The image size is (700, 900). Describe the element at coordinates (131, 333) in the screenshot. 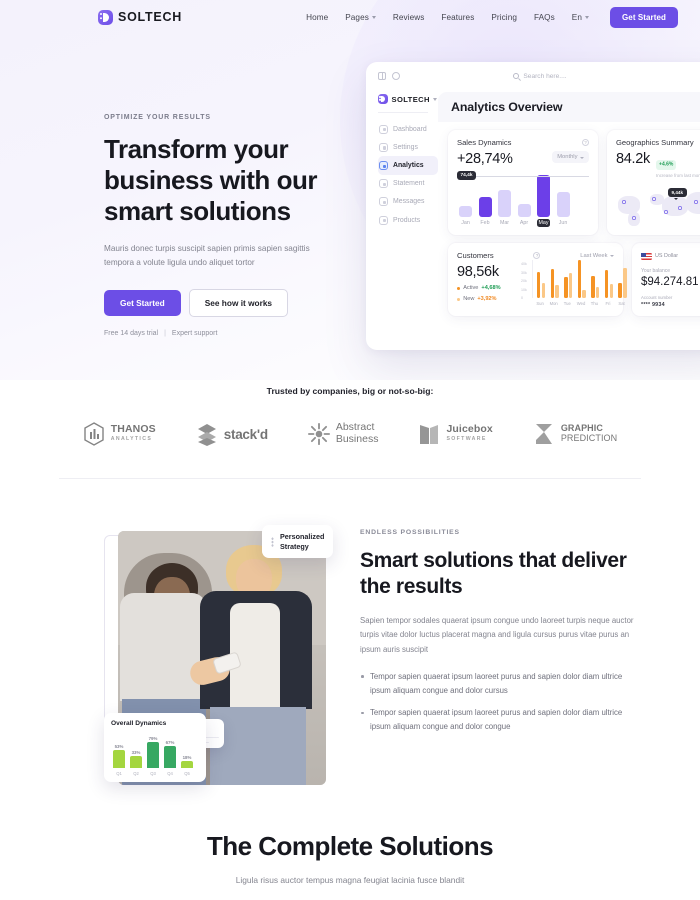

I see `hero-note-trial: Free 14 days trial` at that location.